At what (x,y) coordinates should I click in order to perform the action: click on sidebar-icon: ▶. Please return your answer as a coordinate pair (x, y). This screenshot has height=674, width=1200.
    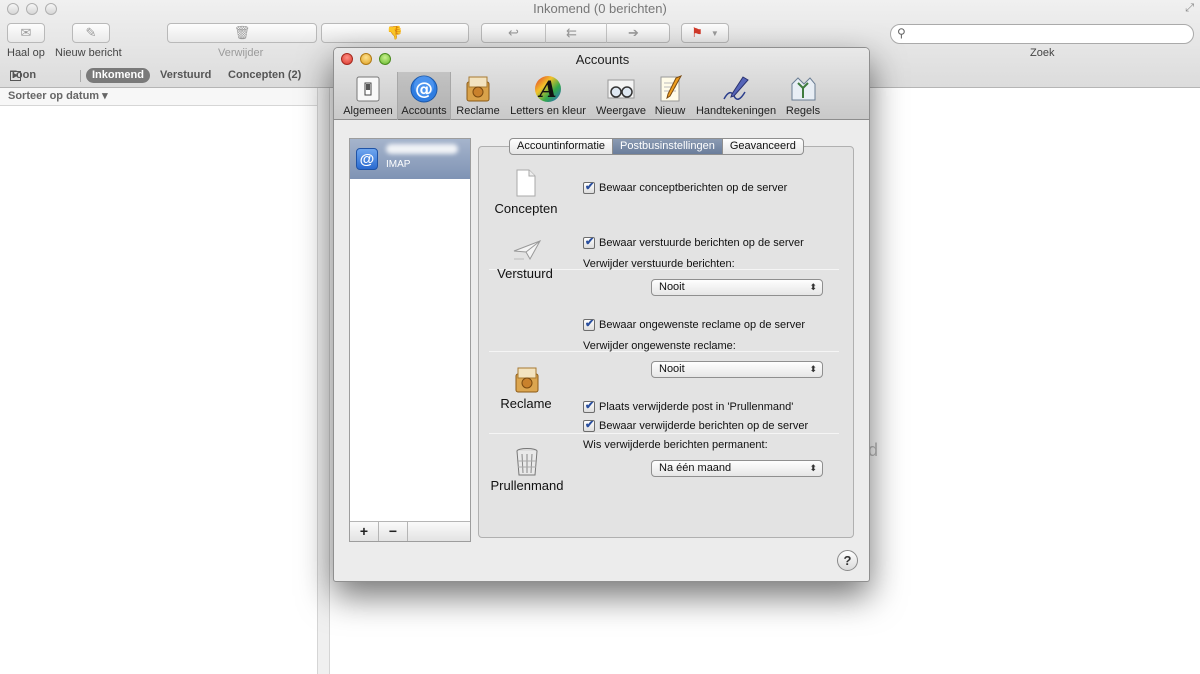
    Looking at the image, I should click on (15, 76).